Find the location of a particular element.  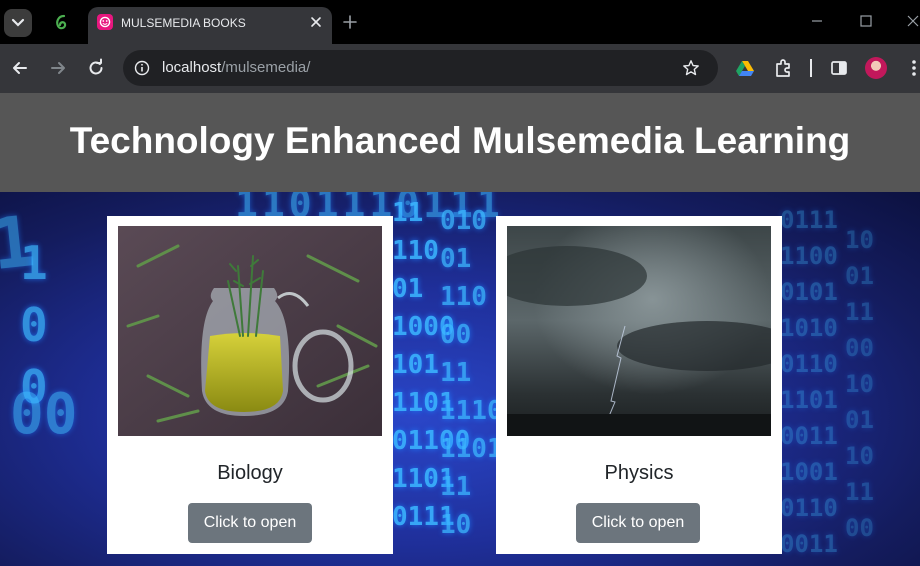

maximize-icon is located at coordinates (866, 21).